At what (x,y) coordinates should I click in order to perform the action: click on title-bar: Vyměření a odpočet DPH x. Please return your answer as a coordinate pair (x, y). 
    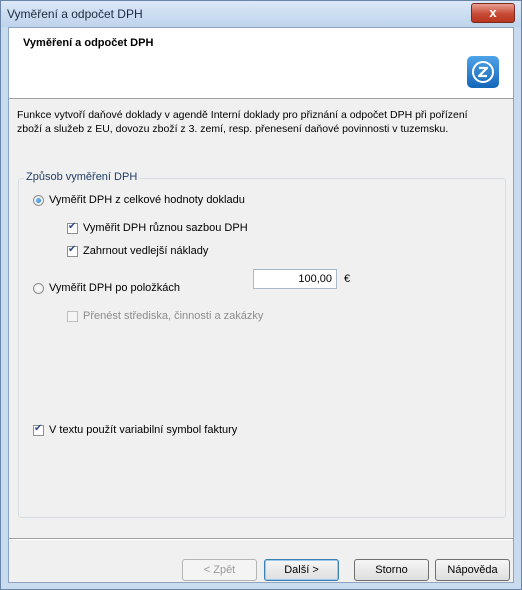
    Looking at the image, I should click on (261, 14).